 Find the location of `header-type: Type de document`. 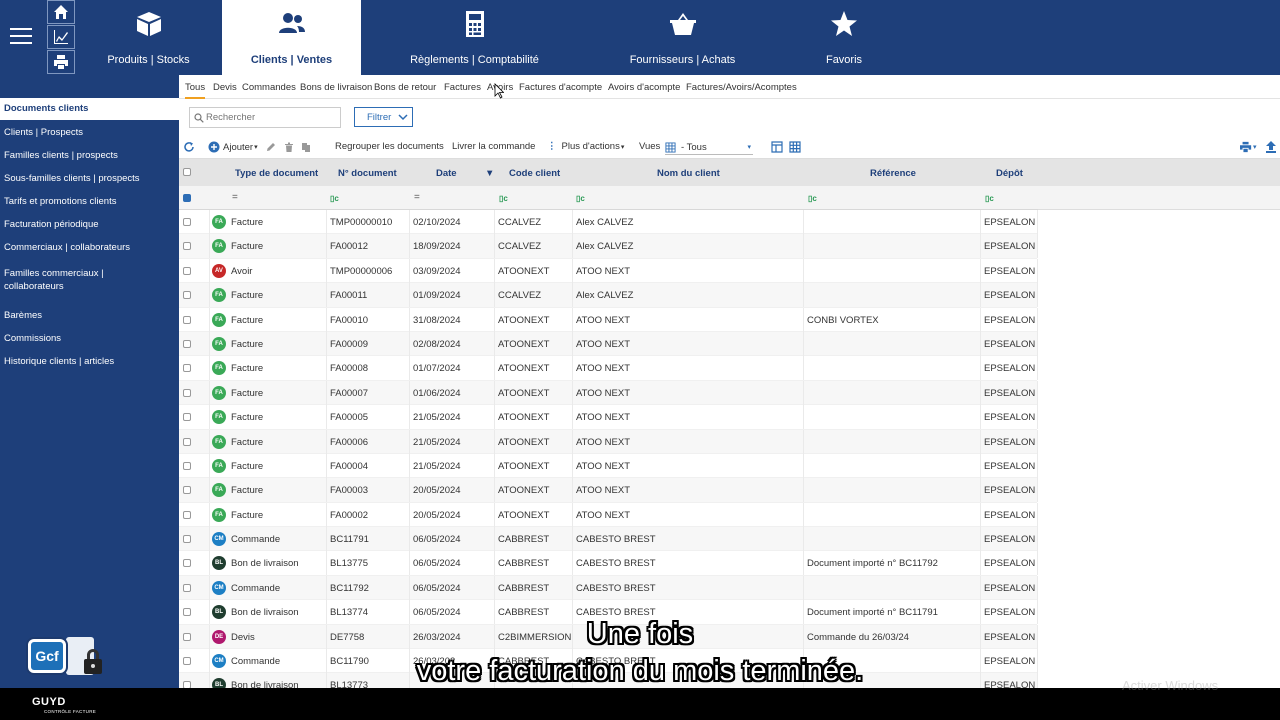

header-type: Type de document is located at coordinates (276, 173).